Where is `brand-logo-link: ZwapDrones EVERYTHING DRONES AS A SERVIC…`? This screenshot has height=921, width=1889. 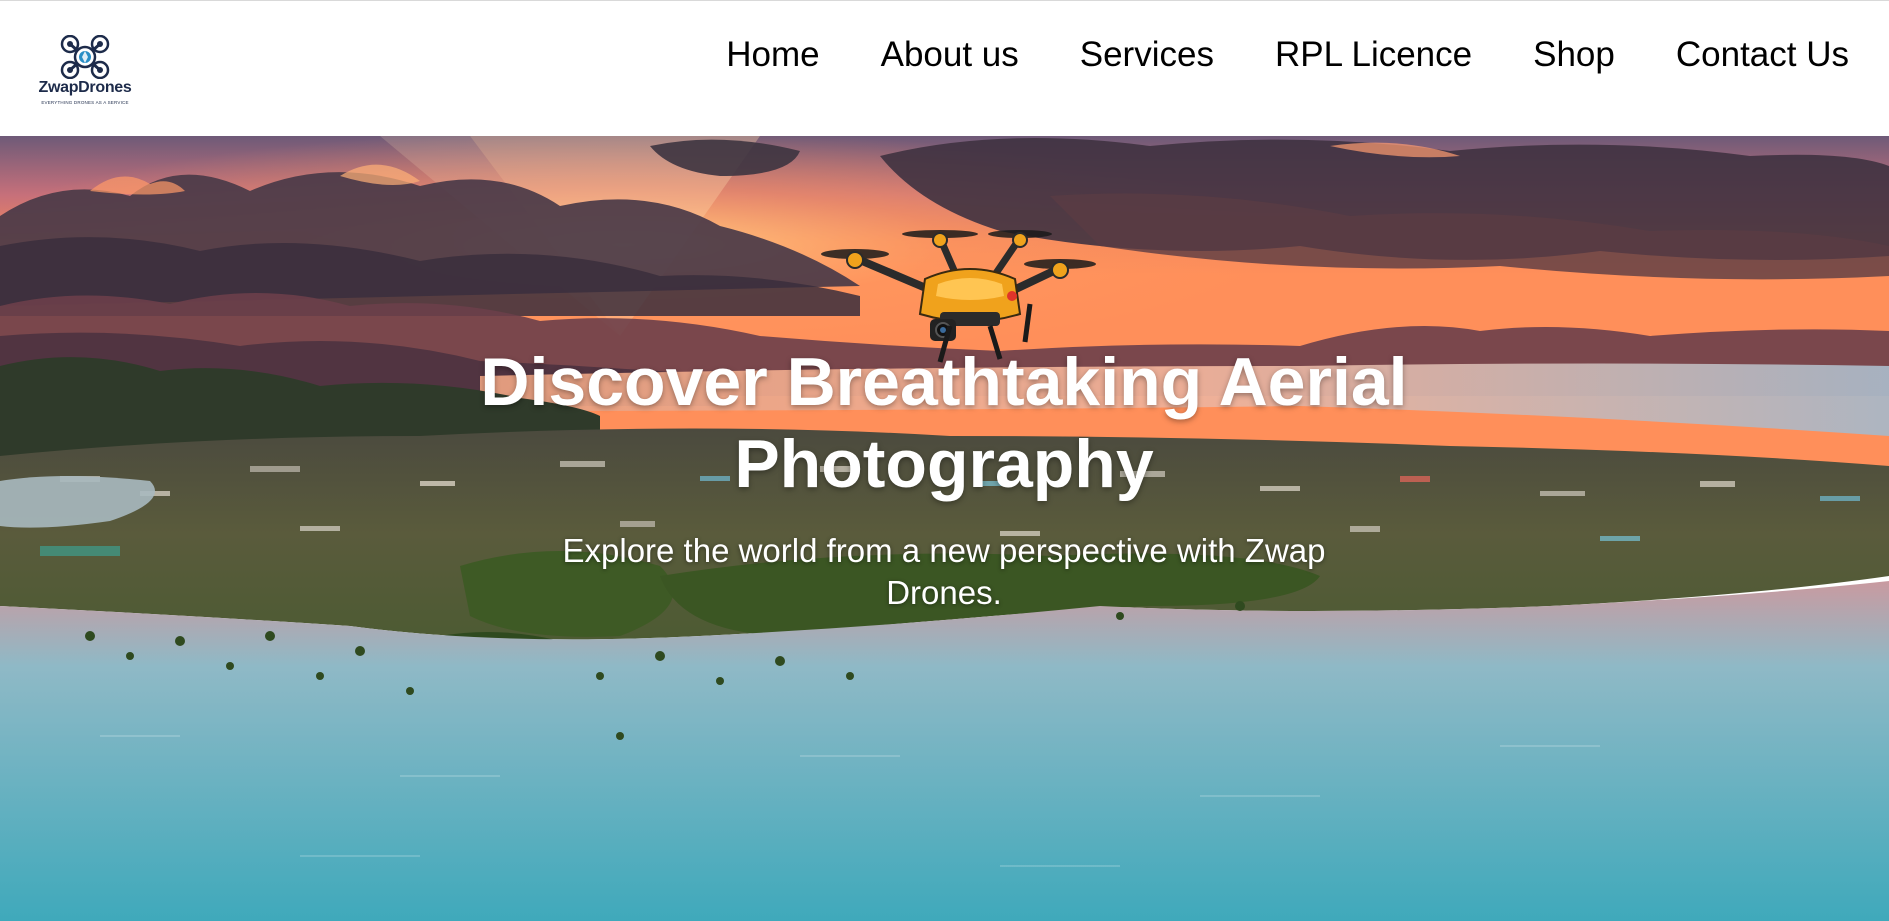
brand-logo-link: ZwapDrones EVERYTHING DRONES AS A SERVIC… is located at coordinates (85, 69).